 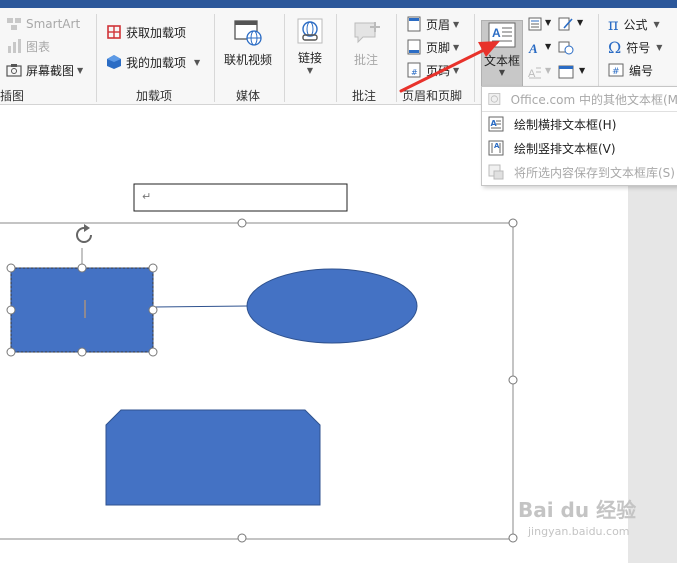 I want to click on screenshot-button: 屏幕截图 ▼, so click(x=44, y=70).